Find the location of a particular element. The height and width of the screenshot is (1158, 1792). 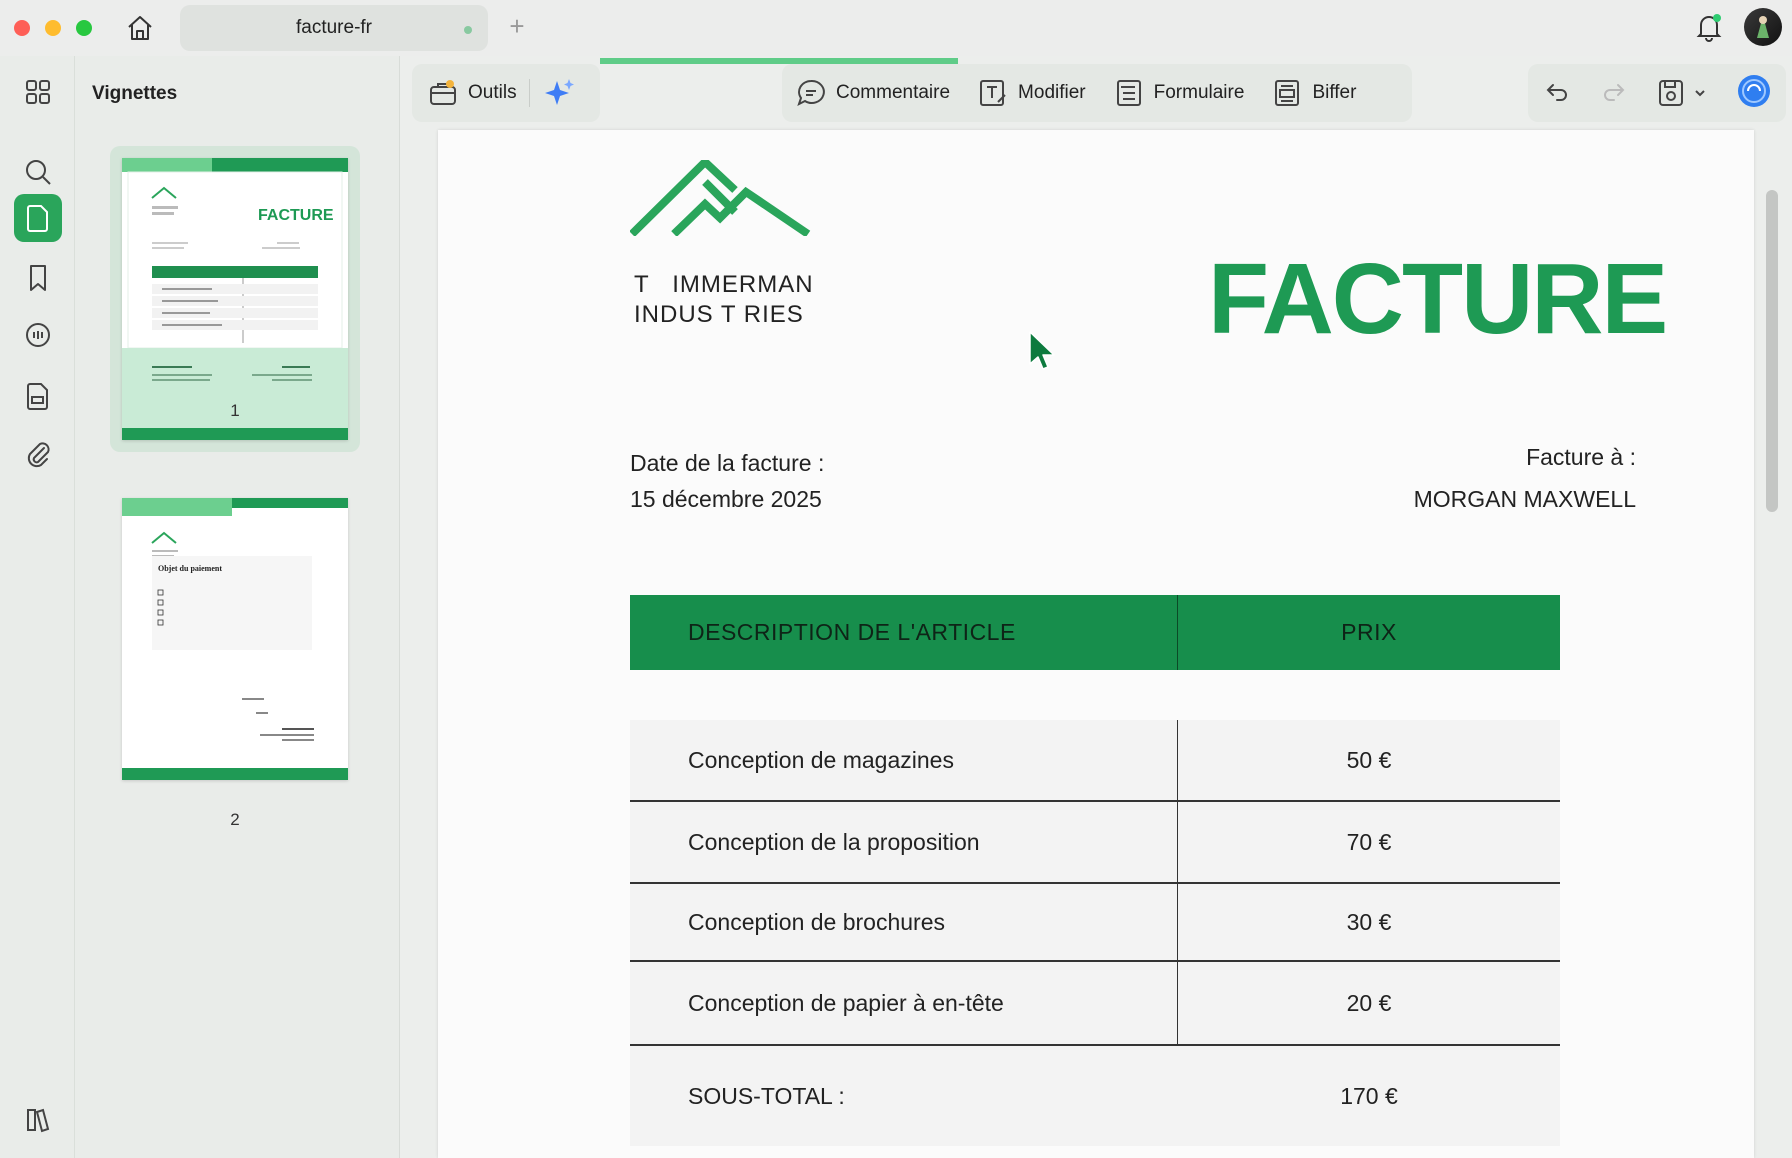

edit-tool-label: Modifier is located at coordinates (1052, 92).